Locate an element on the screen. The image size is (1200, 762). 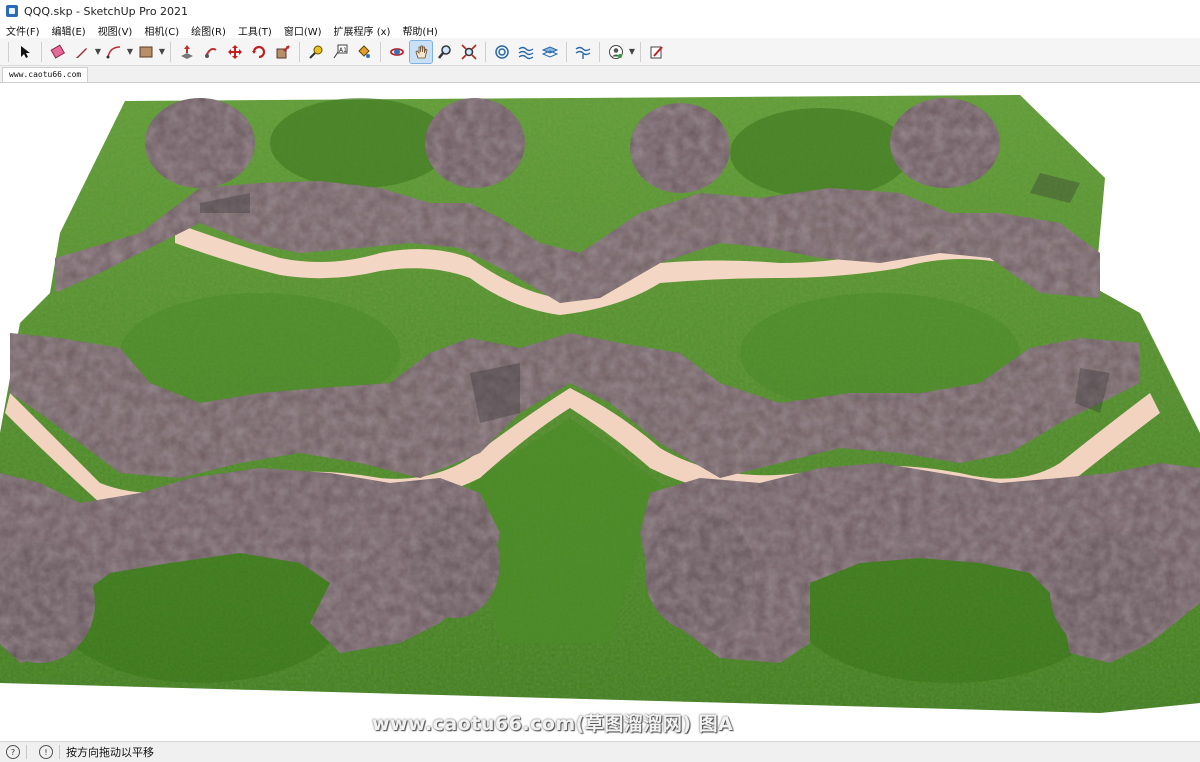
sandbox-smoove-icon is located at coordinates (502, 52).